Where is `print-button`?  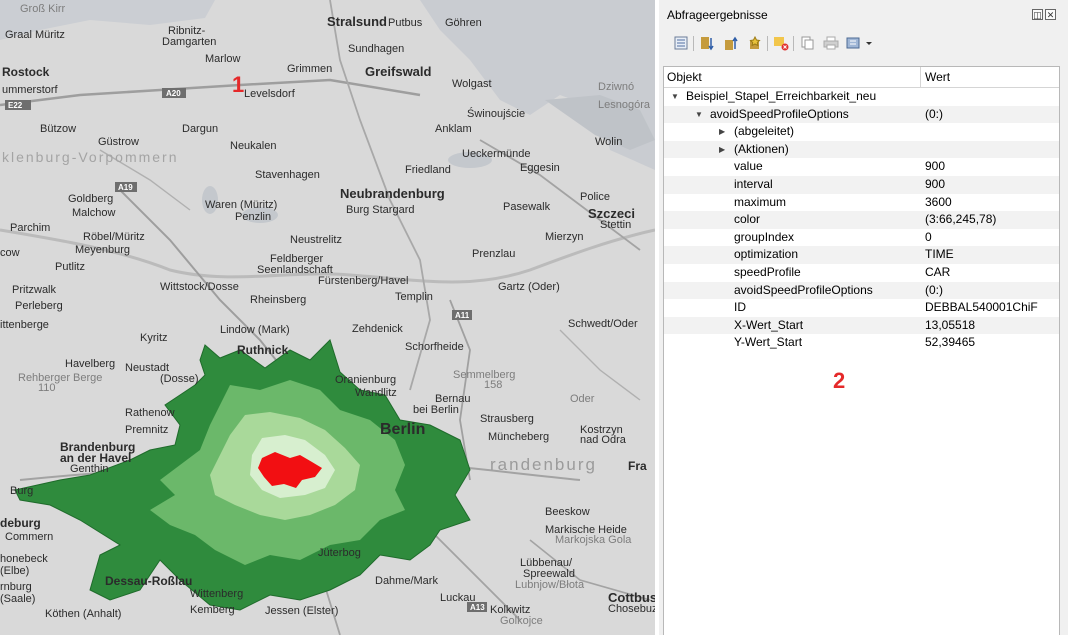
print-button is located at coordinates (831, 43).